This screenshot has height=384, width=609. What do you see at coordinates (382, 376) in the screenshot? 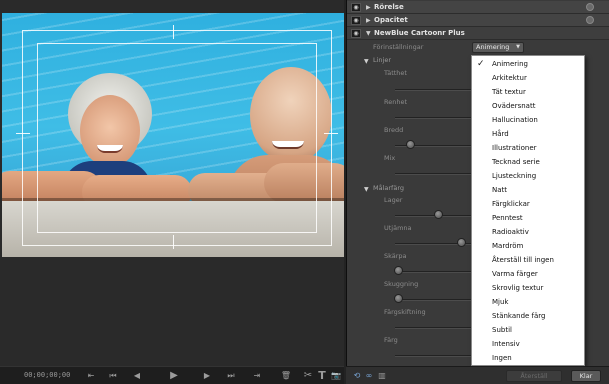
I see `trash-icon: ▥` at bounding box center [382, 376].